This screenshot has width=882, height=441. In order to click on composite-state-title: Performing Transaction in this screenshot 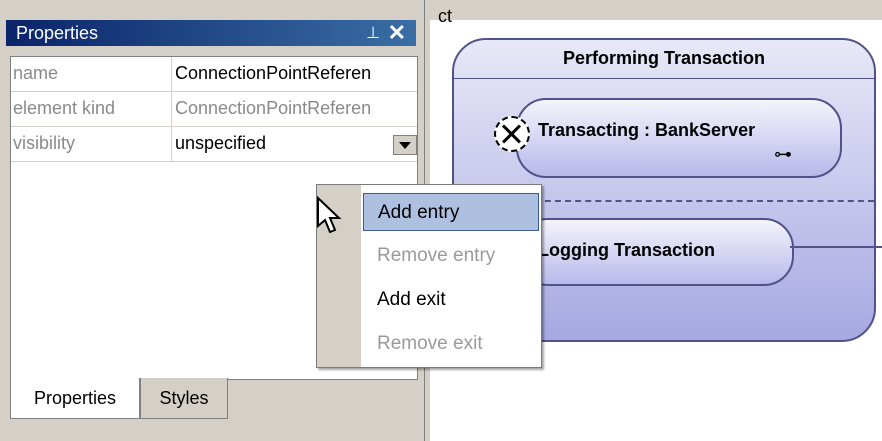, I will do `click(664, 58)`.